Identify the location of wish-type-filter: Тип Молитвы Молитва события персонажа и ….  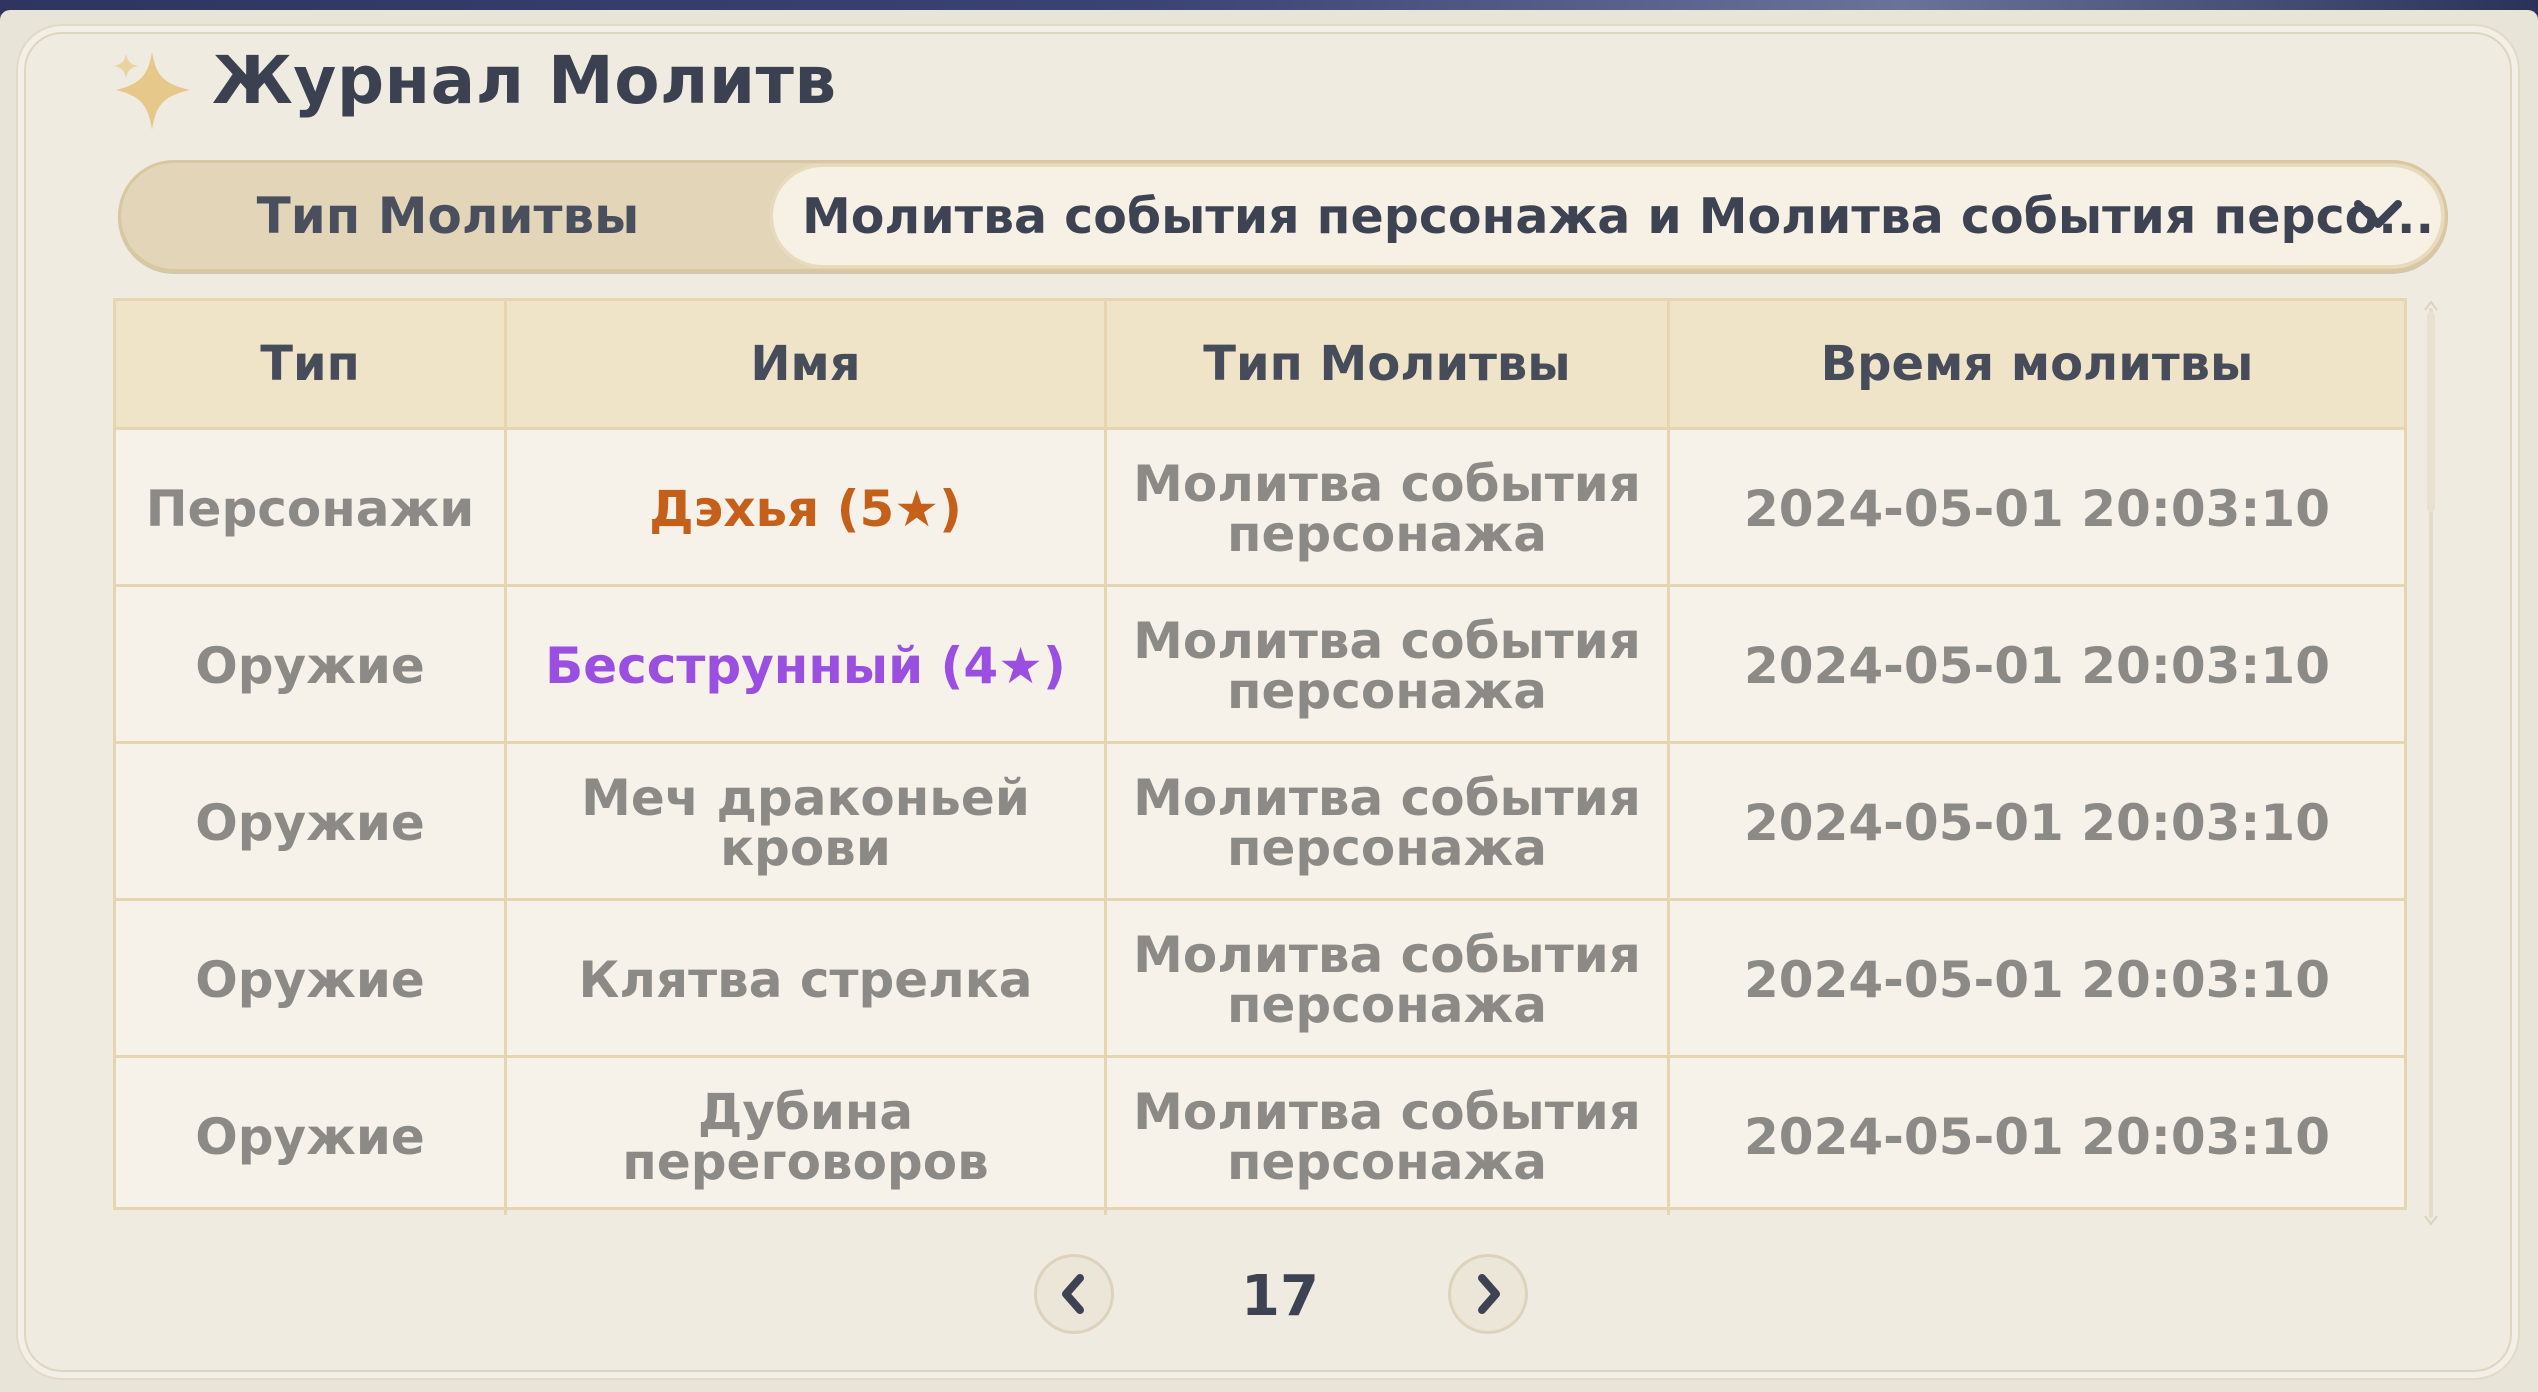
(1283, 216).